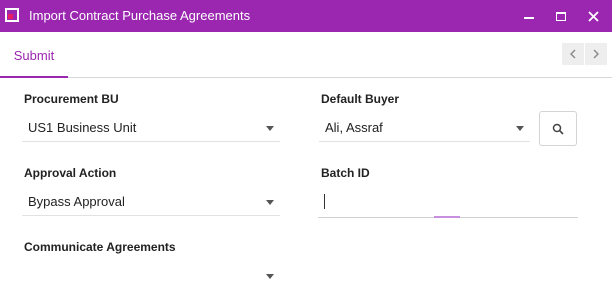 The width and height of the screenshot is (612, 286). What do you see at coordinates (354, 127) in the screenshot?
I see `default-buyer-value: Ali, Assraf` at bounding box center [354, 127].